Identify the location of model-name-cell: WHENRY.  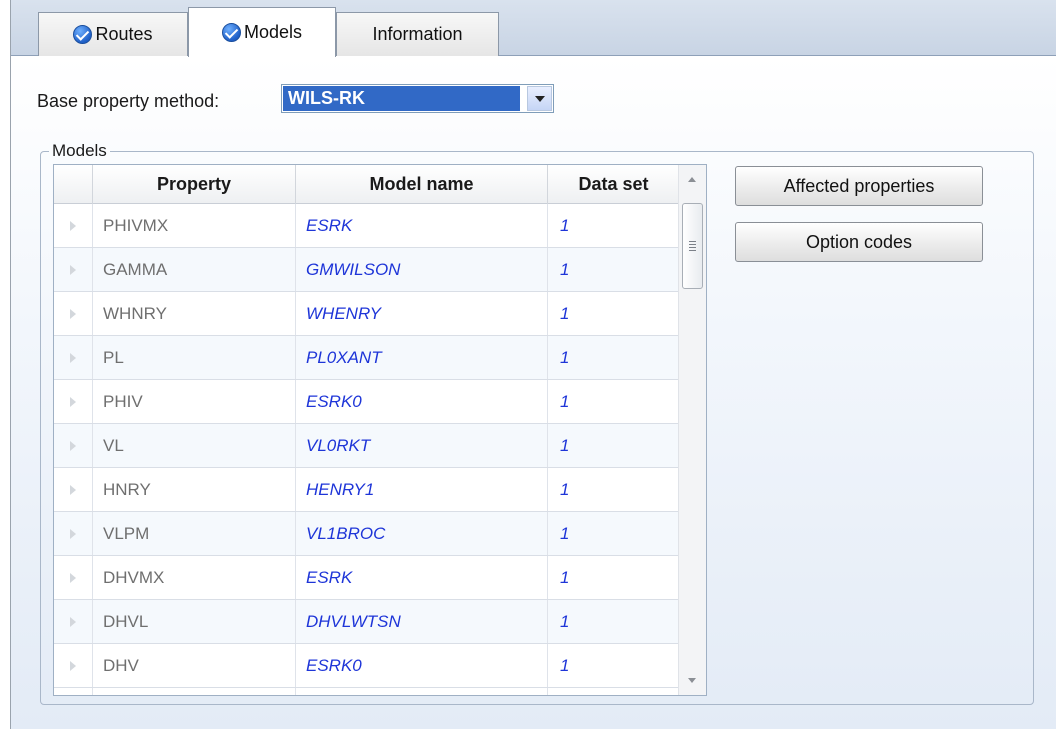
(422, 313).